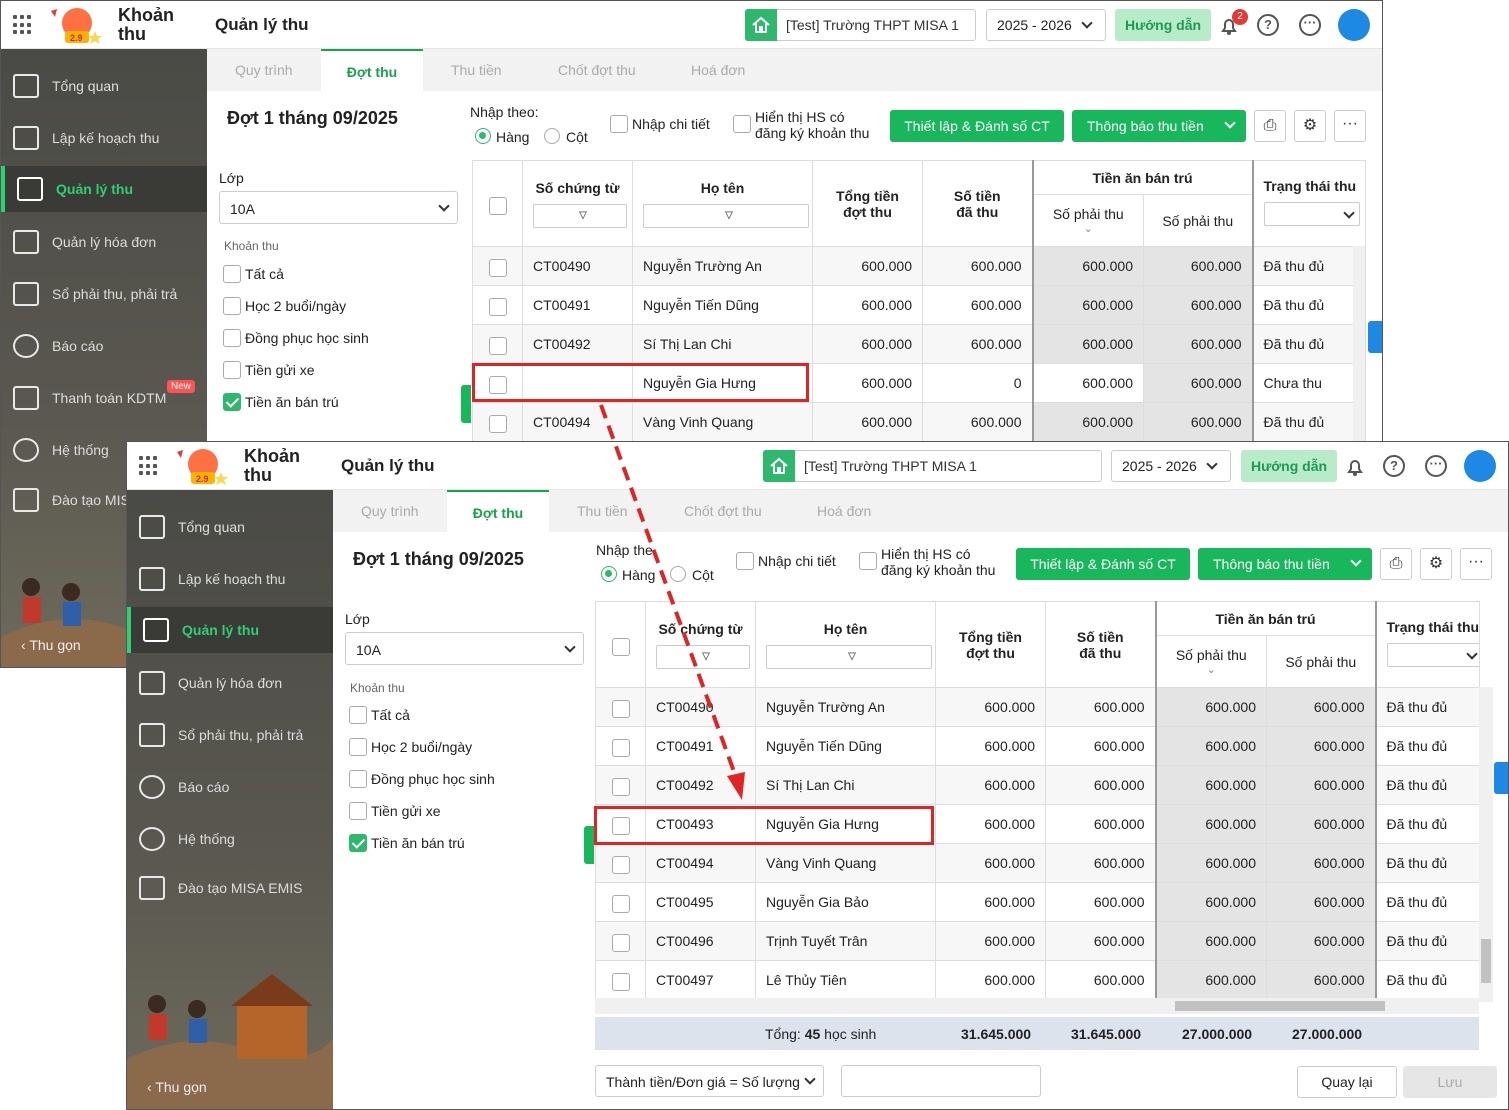  I want to click on fee-checkbox-meal, so click(358, 843).